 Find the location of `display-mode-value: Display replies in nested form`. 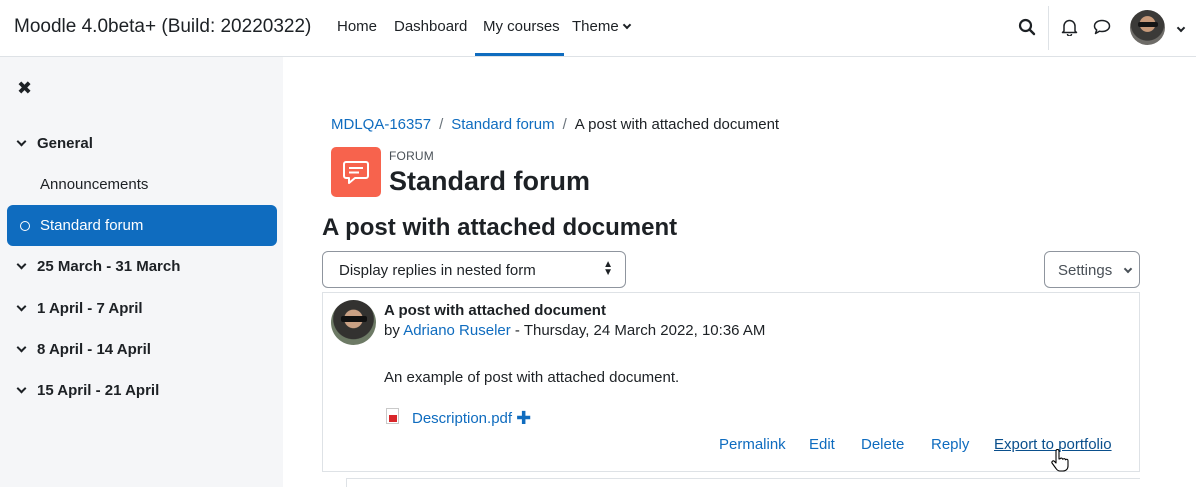

display-mode-value: Display replies in nested form is located at coordinates (437, 270).